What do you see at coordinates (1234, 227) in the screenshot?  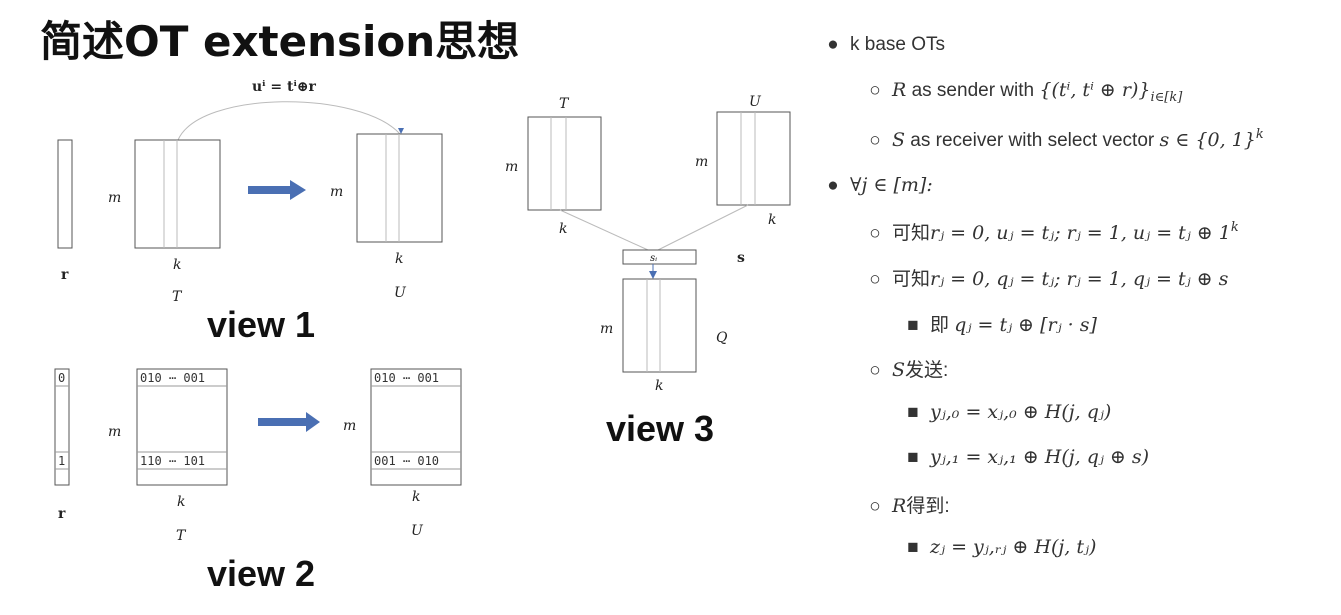 I see `u-relation-exp: k` at bounding box center [1234, 227].